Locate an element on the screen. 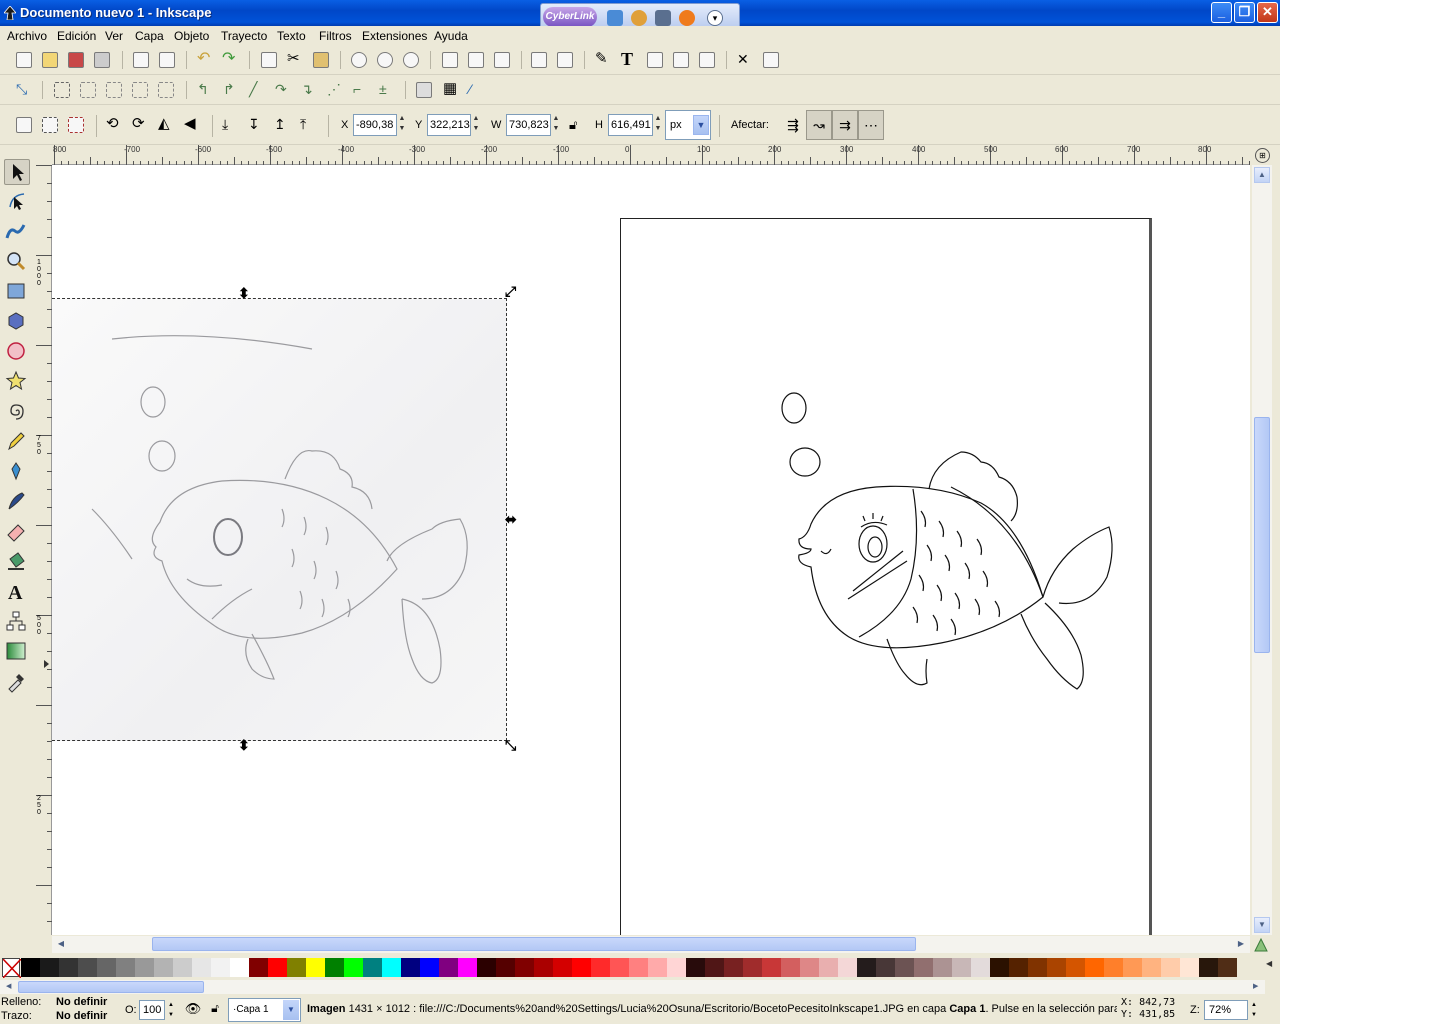 The image size is (1431, 1024). lock-ratio-icon: 🔓︎ is located at coordinates (576, 125).